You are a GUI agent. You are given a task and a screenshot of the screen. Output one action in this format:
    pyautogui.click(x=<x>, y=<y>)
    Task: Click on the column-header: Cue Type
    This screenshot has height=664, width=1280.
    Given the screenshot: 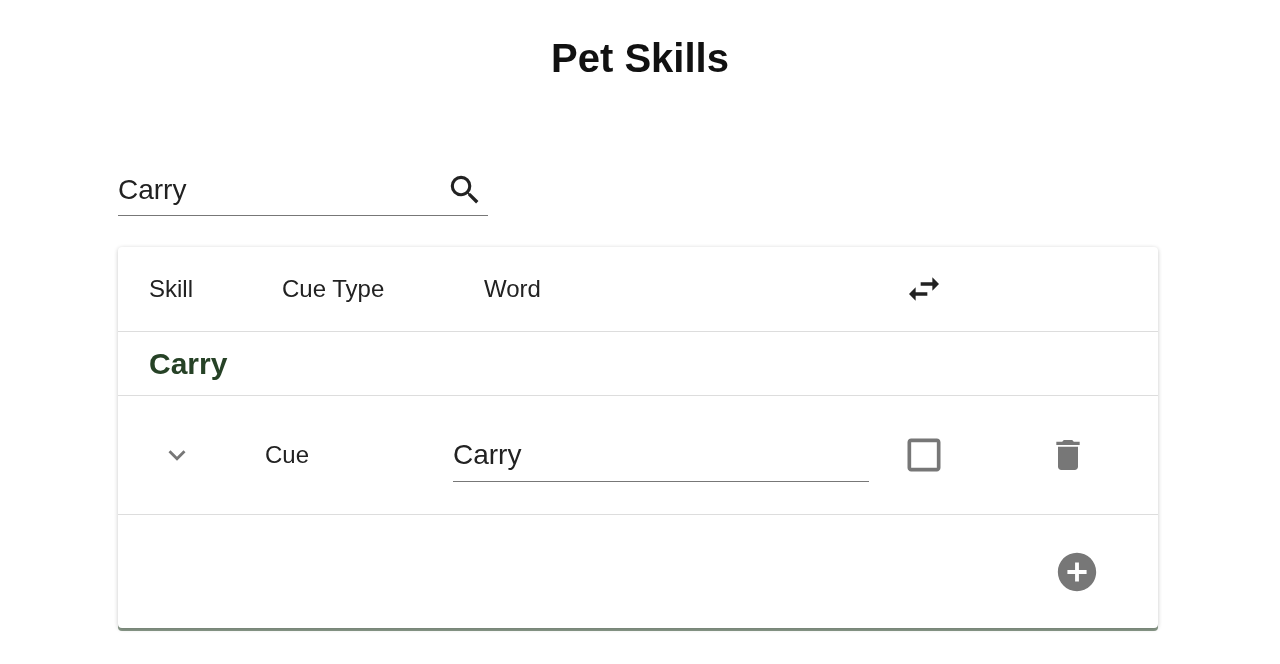 What is the action you would take?
    pyautogui.click(x=333, y=288)
    